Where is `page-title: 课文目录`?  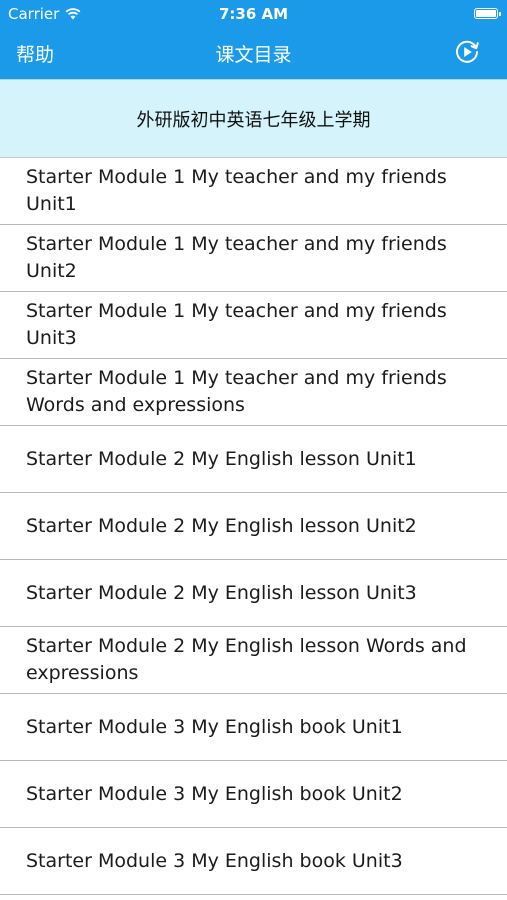 page-title: 课文目录 is located at coordinates (253, 55).